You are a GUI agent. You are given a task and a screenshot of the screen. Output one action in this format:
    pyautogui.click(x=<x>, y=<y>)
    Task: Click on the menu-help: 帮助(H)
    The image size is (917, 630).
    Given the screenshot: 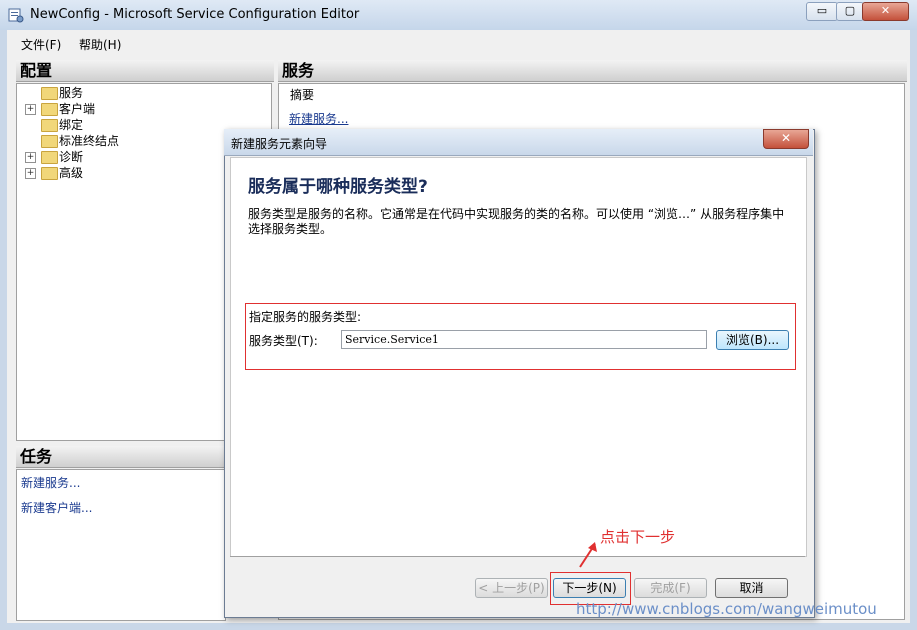 What is the action you would take?
    pyautogui.click(x=100, y=44)
    